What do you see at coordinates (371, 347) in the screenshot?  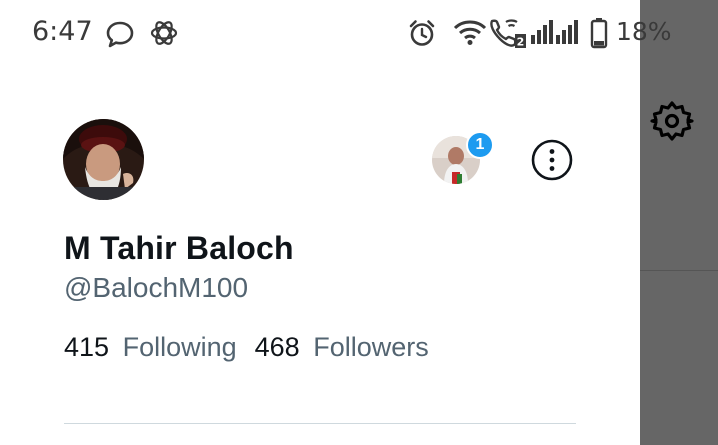 I see `followers-label: Followers` at bounding box center [371, 347].